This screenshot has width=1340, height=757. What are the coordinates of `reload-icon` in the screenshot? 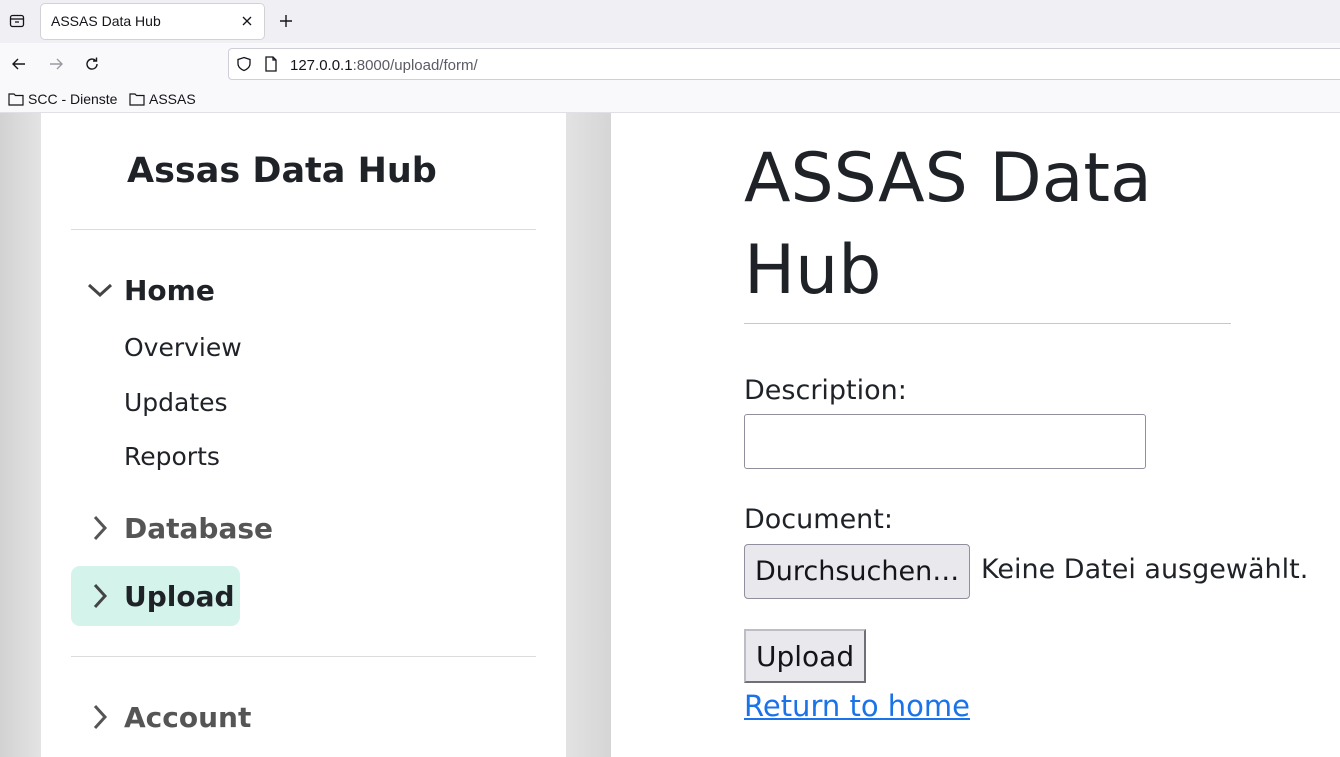 It's located at (92, 64).